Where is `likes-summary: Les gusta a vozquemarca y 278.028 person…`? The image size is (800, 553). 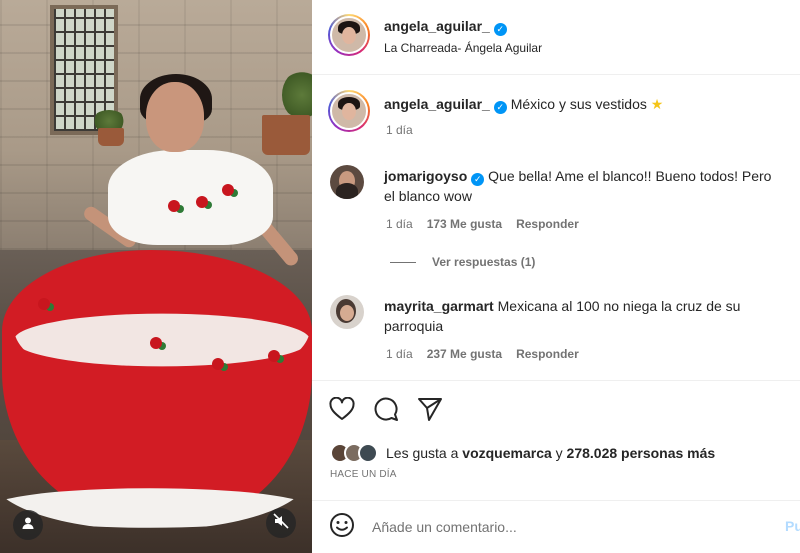
likes-summary: Les gusta a vozquemarca y 278.028 person… is located at coordinates (522, 453).